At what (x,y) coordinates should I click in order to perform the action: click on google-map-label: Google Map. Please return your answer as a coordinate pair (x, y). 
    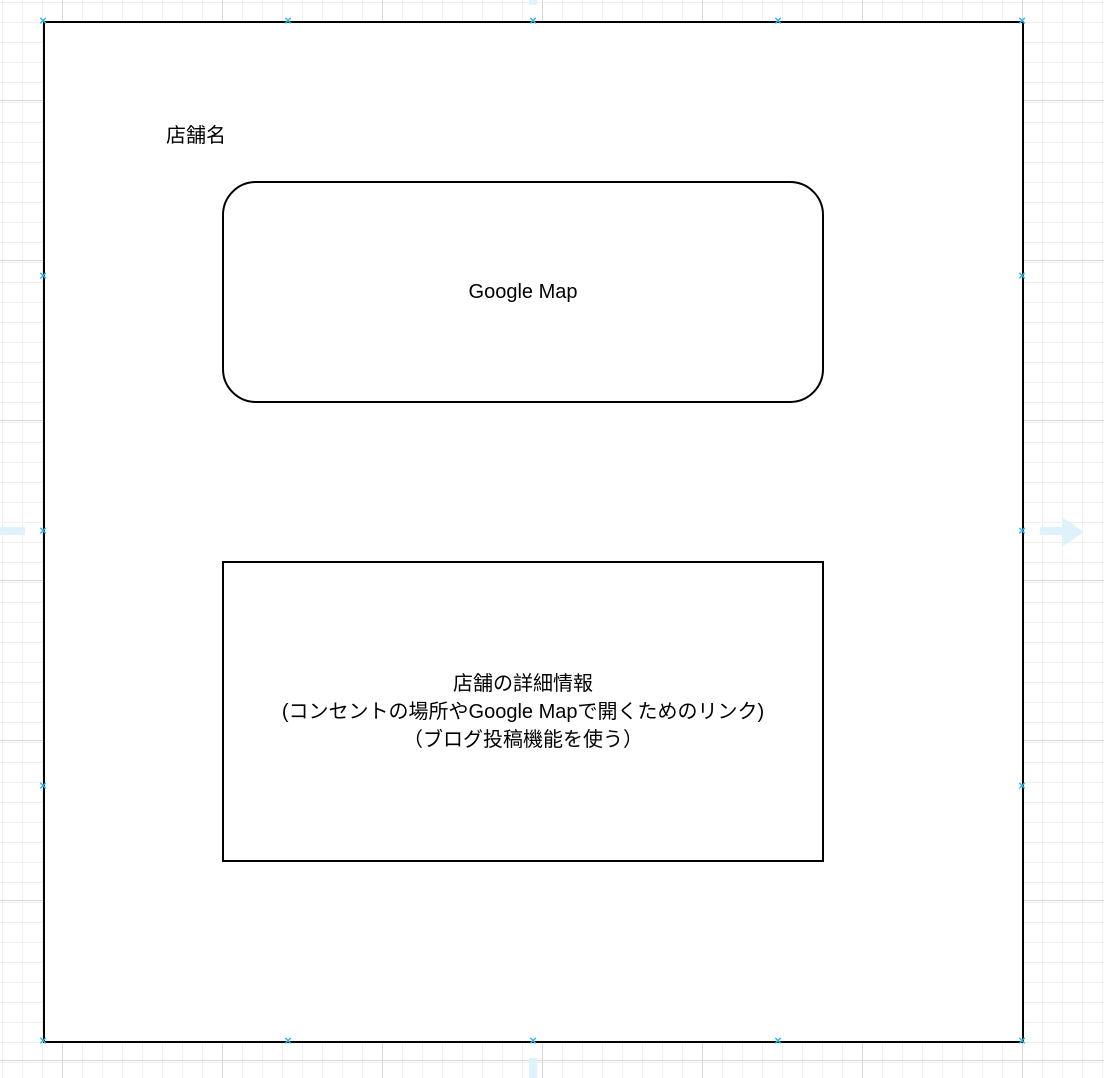
    Looking at the image, I should click on (523, 291).